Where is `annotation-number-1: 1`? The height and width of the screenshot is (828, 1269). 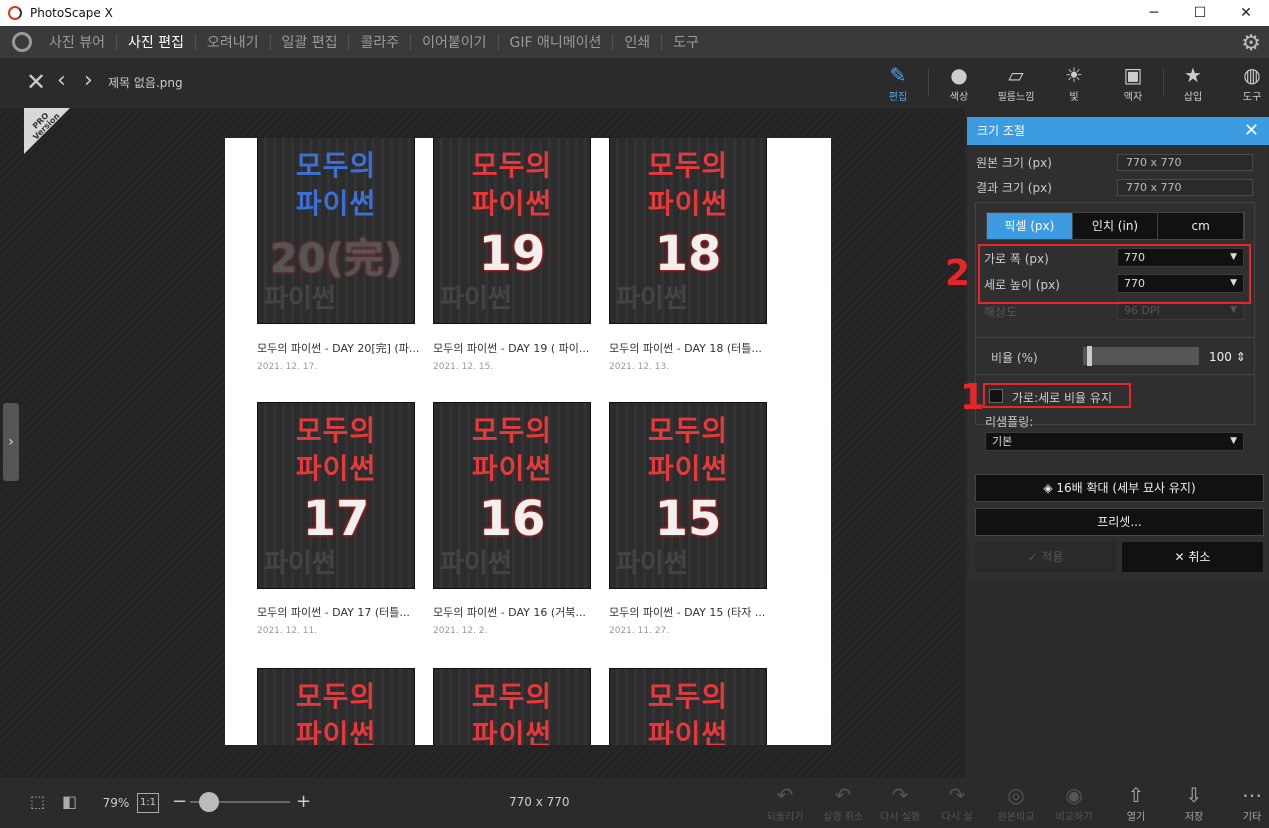
annotation-number-1: 1 is located at coordinates (973, 397).